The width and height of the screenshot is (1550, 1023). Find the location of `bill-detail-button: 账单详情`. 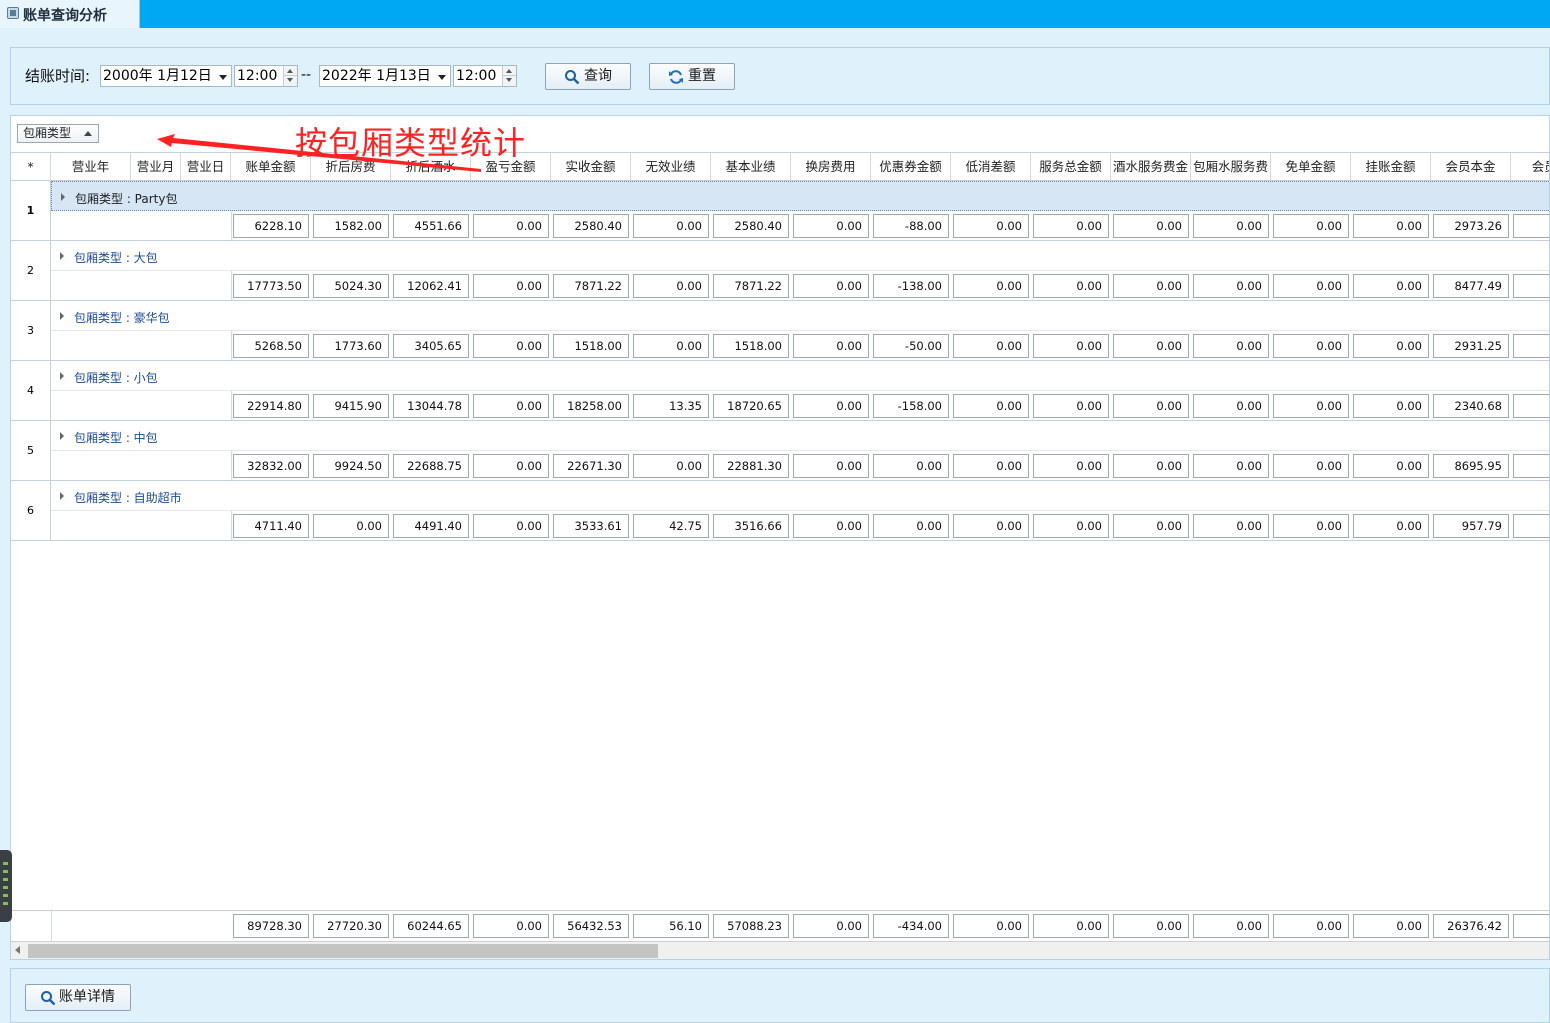

bill-detail-button: 账单详情 is located at coordinates (78, 997).